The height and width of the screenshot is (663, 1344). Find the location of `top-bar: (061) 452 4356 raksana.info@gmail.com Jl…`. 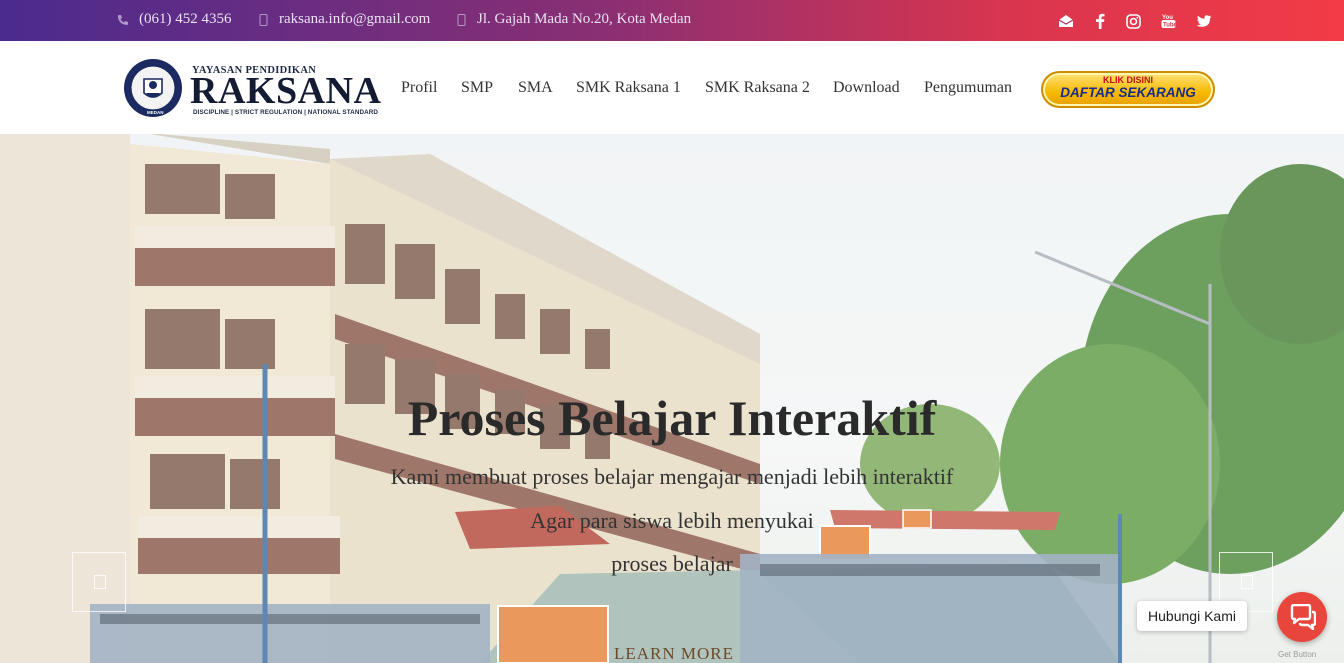

top-bar: (061) 452 4356 raksana.info@gmail.com Jl… is located at coordinates (672, 20).